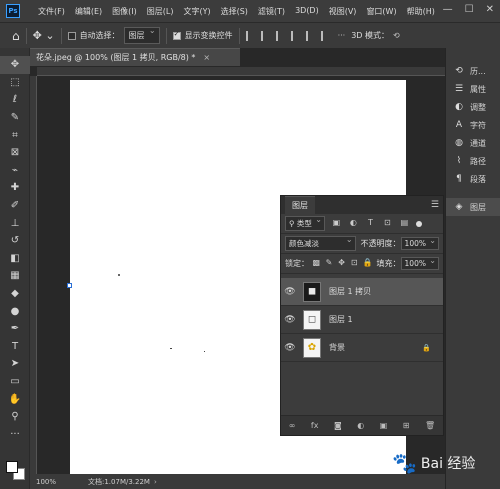  What do you see at coordinates (196, 11) in the screenshot?
I see `menu-type: 文字(Y)` at bounding box center [196, 11].